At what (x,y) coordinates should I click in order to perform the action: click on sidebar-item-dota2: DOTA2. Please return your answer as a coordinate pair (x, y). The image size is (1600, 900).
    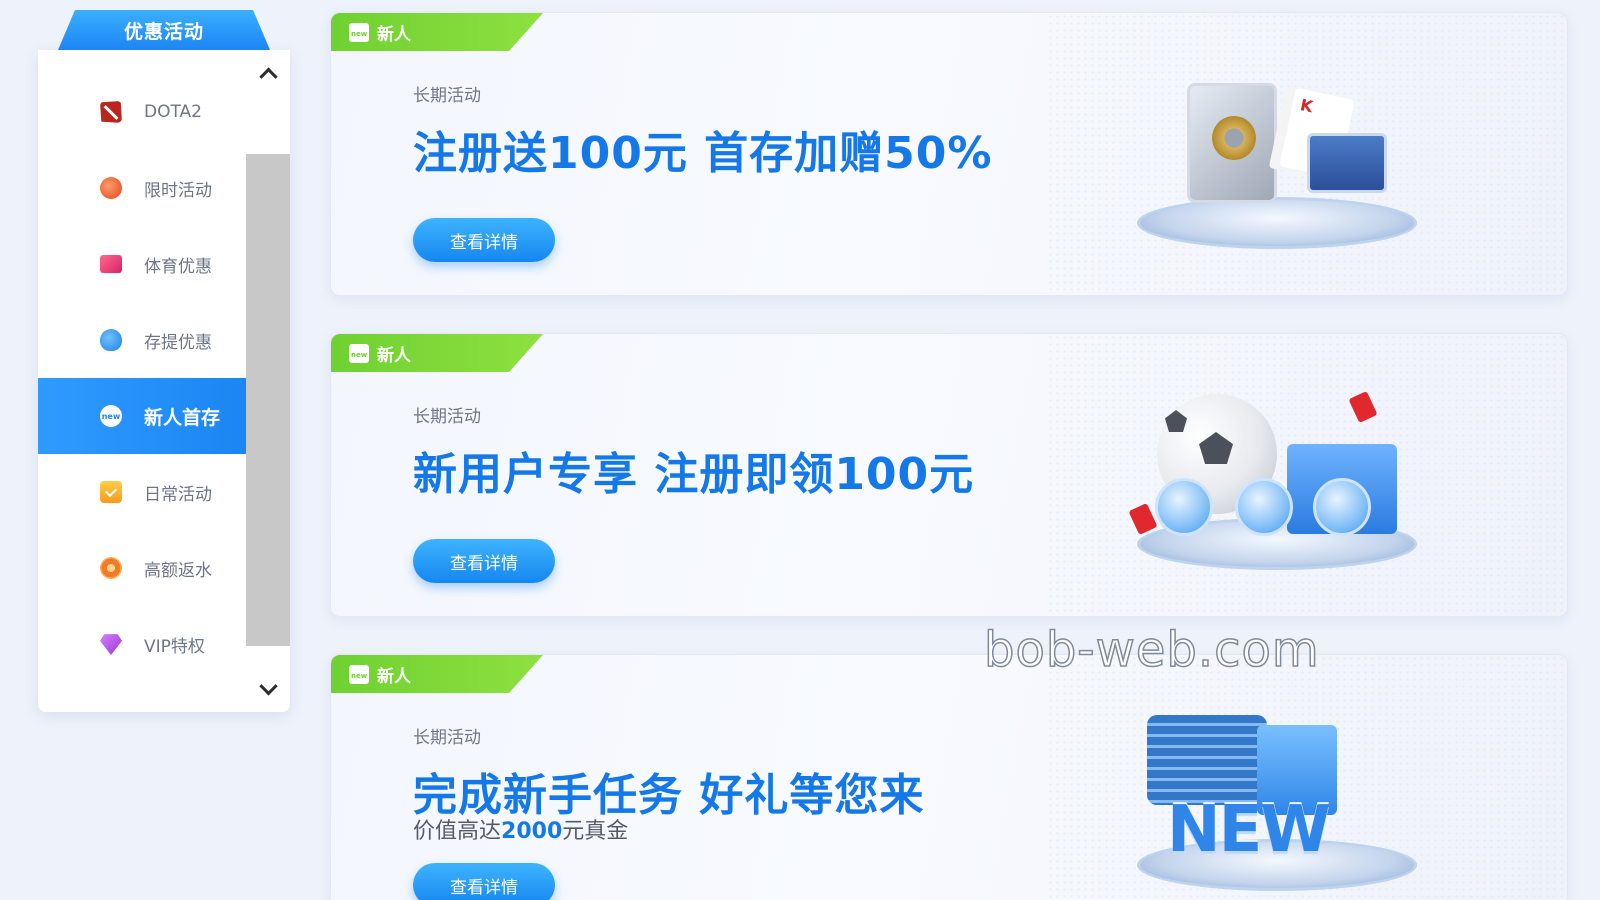
    Looking at the image, I should click on (142, 112).